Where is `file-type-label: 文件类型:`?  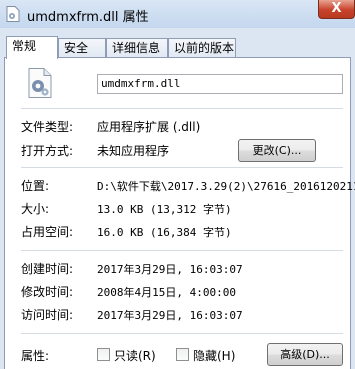
file-type-label: 文件类型: is located at coordinates (47, 127).